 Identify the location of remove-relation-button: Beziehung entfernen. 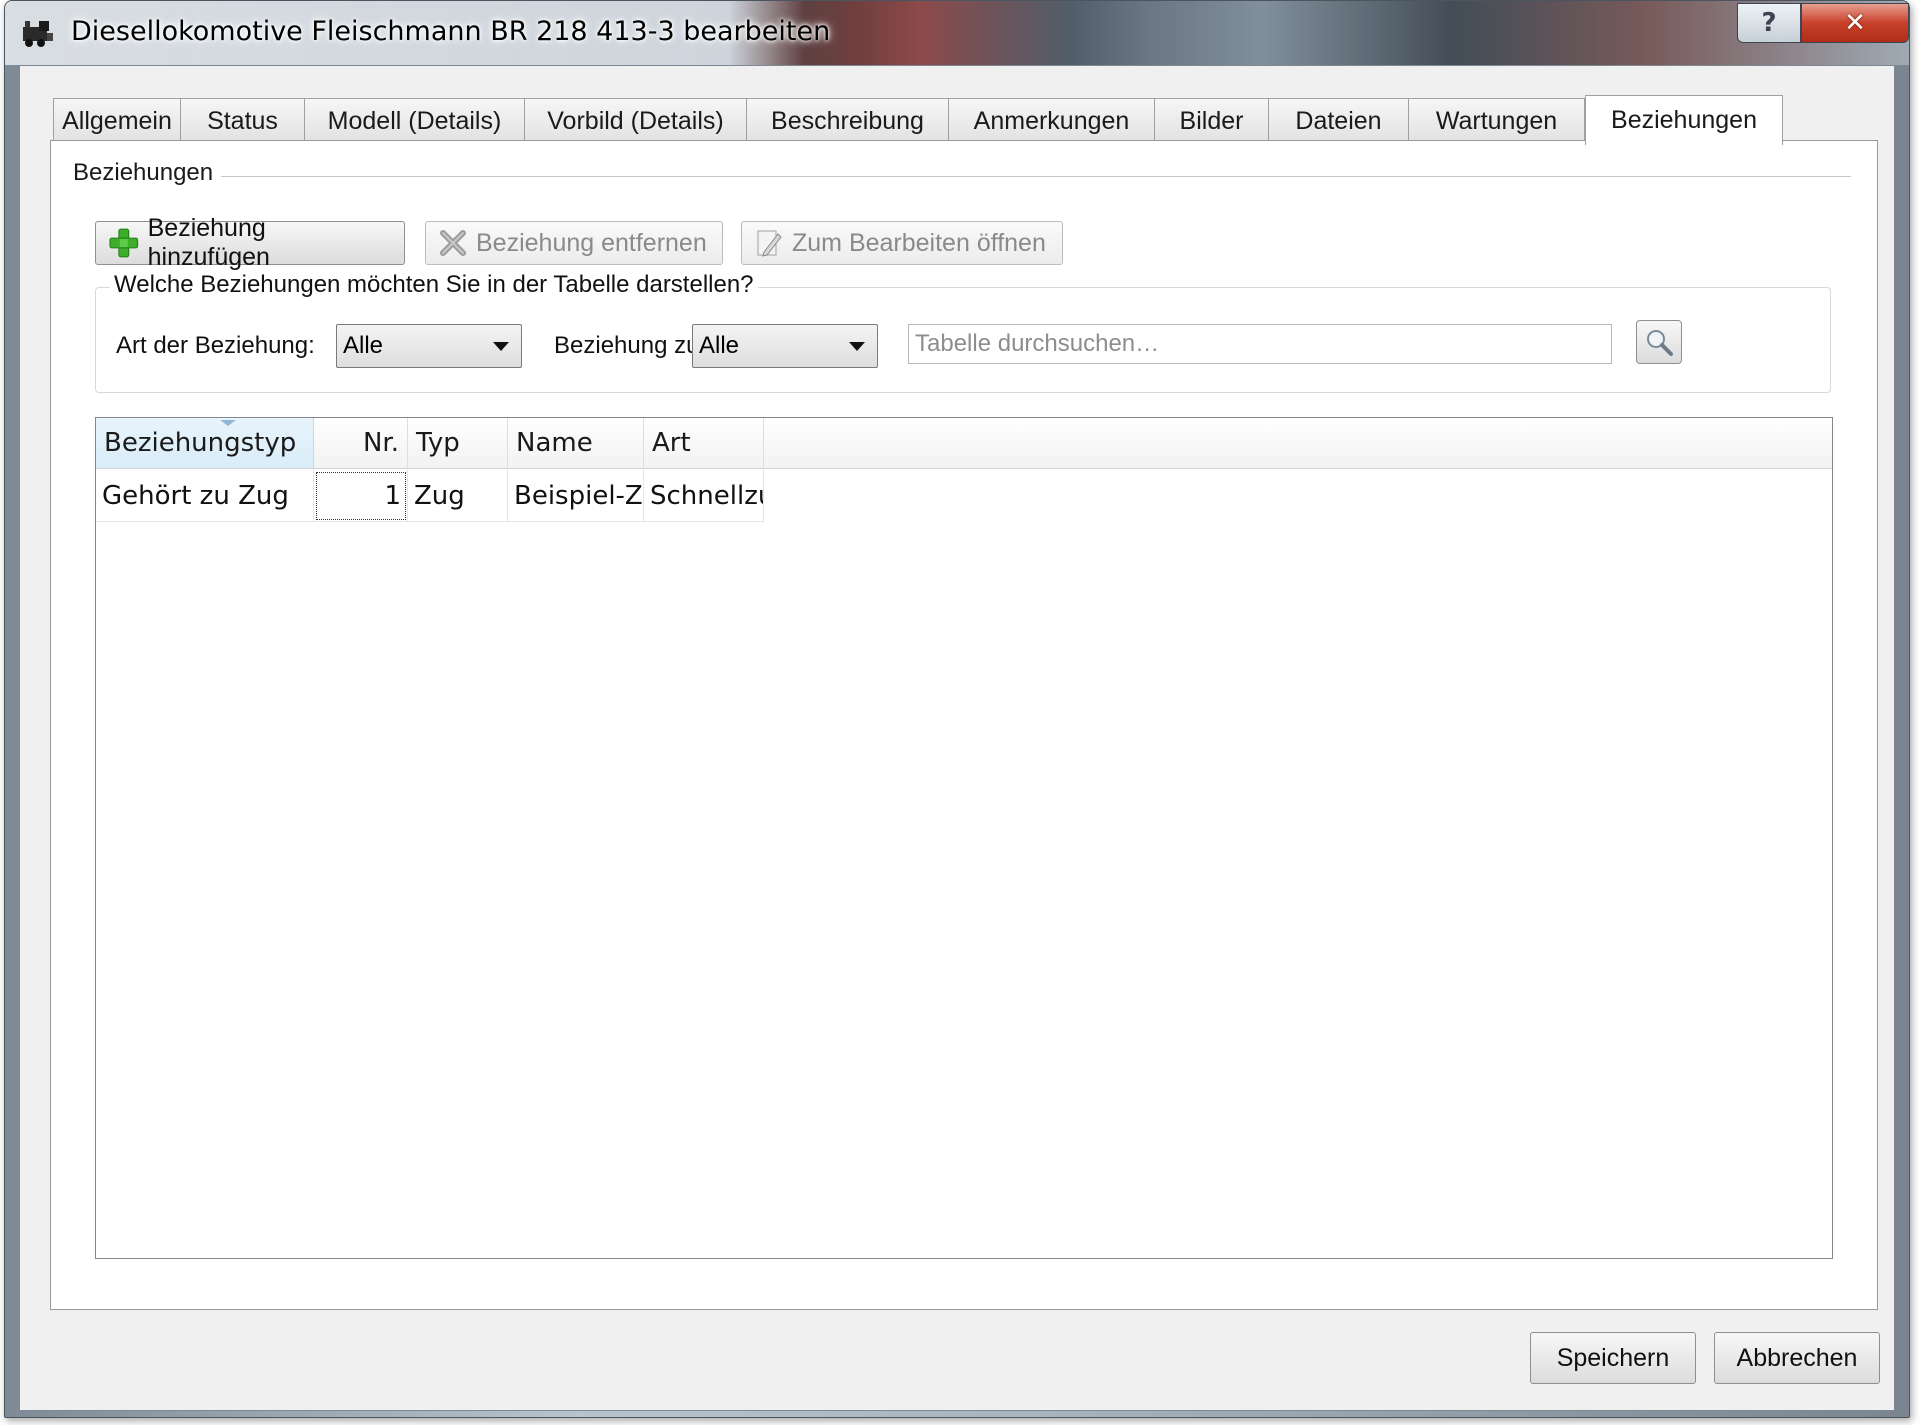
(574, 243).